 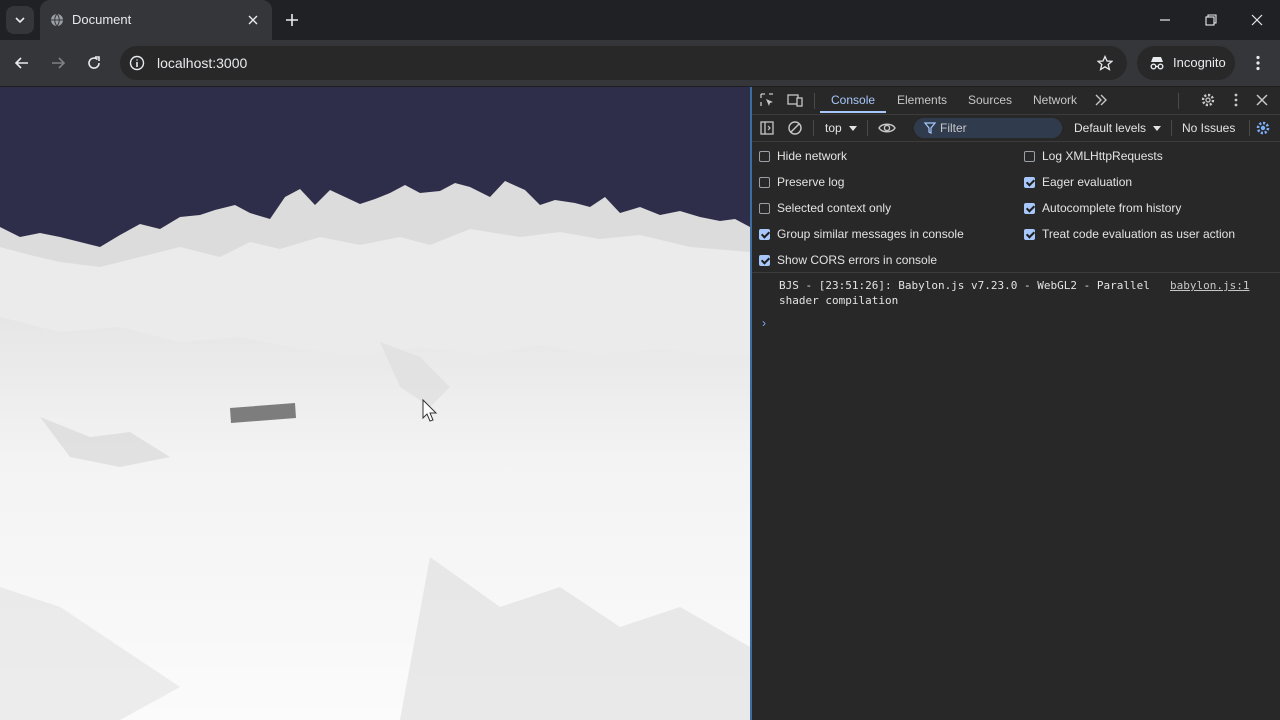 What do you see at coordinates (202, 63) in the screenshot?
I see `url-text: localhost:3000` at bounding box center [202, 63].